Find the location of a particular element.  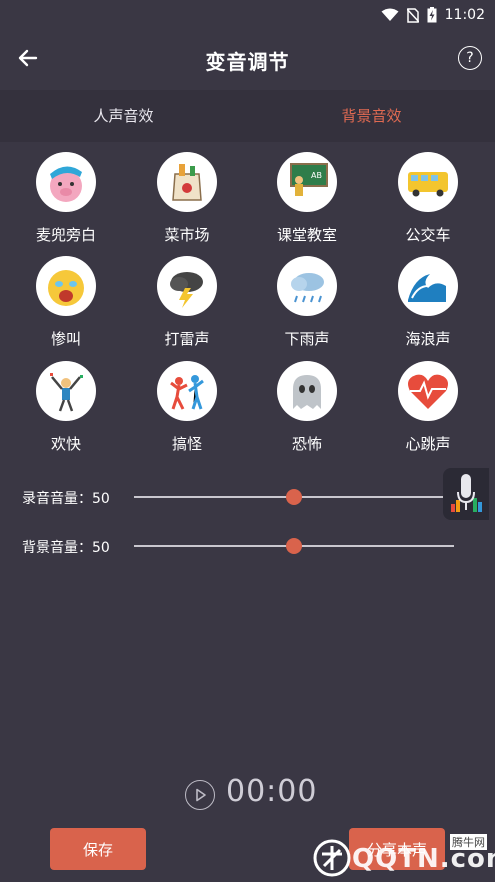

effect-item: 菜市场 is located at coordinates (187, 202).